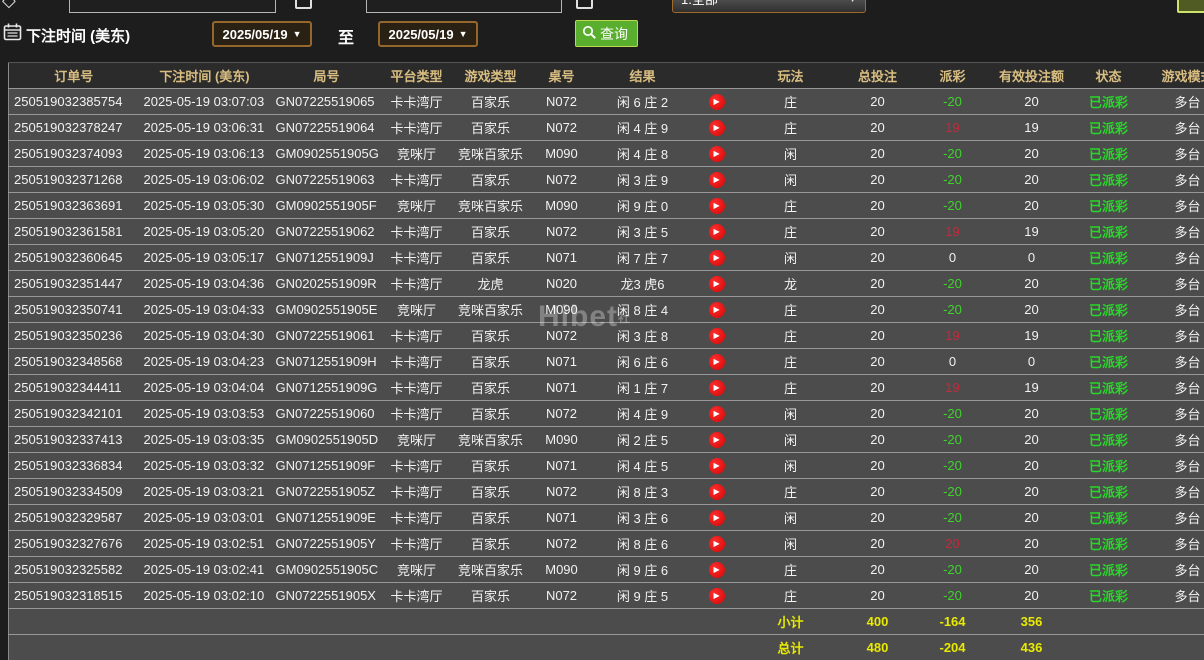 The width and height of the screenshot is (1204, 660). Describe the element at coordinates (699, 6) in the screenshot. I see `platform-type-value: 1.全部` at that location.